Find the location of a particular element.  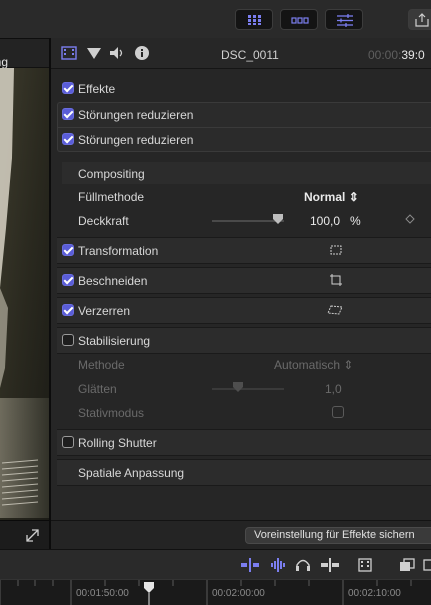

ruler-timecode: 00:02:00:00 is located at coordinates (238, 593).